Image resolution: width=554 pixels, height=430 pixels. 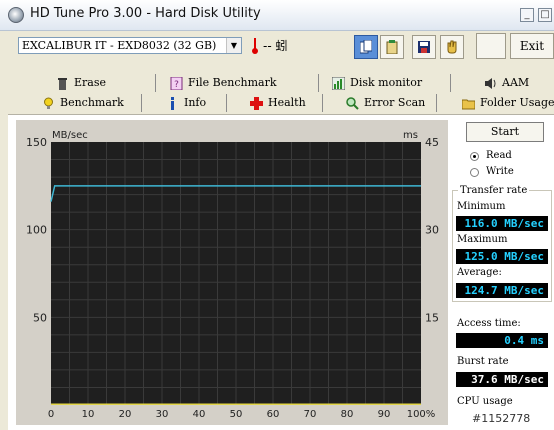 I want to click on app-icon, so click(x=16, y=15).